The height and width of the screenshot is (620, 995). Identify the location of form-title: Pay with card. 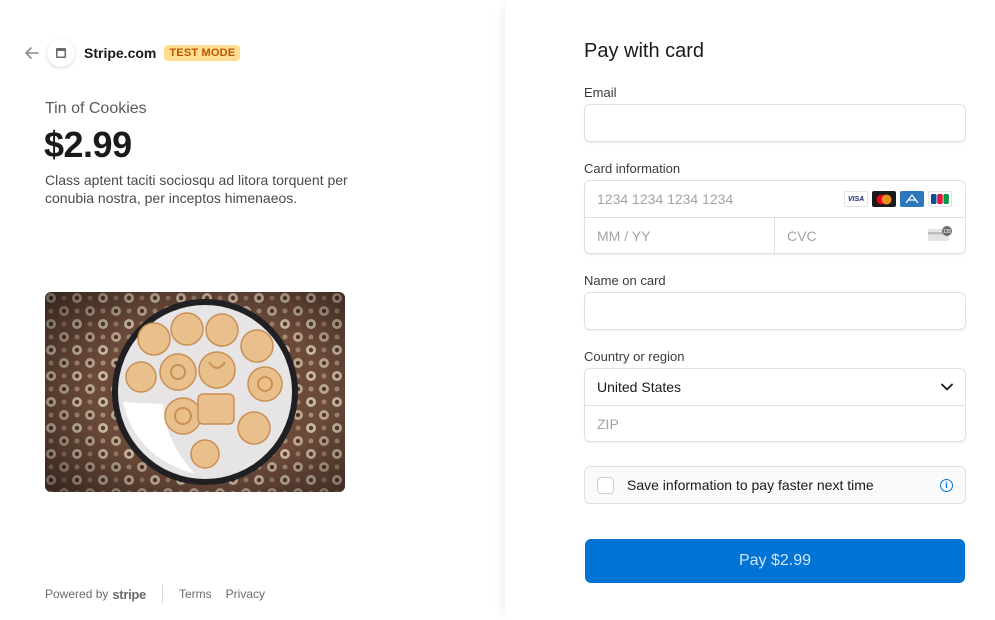
(644, 51).